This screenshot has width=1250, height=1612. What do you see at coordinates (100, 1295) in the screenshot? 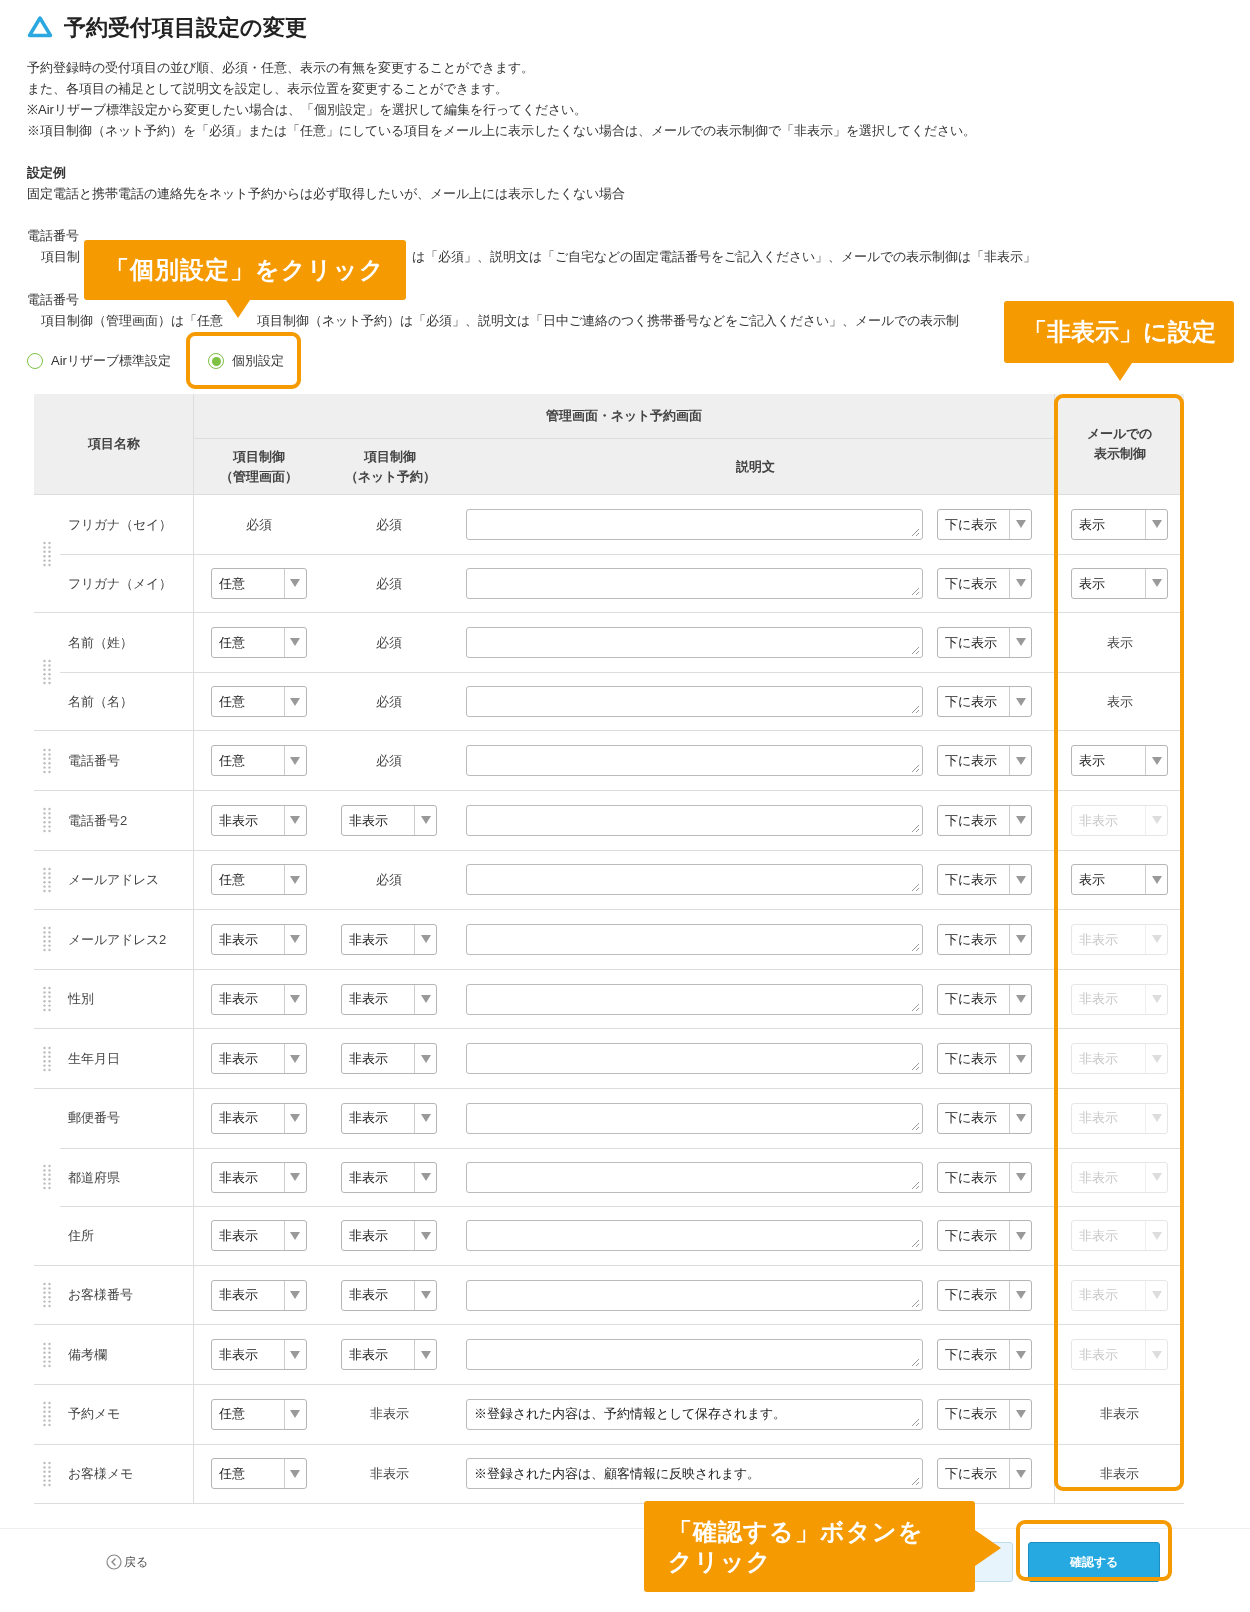
I see `field-name: お客様番号` at bounding box center [100, 1295].